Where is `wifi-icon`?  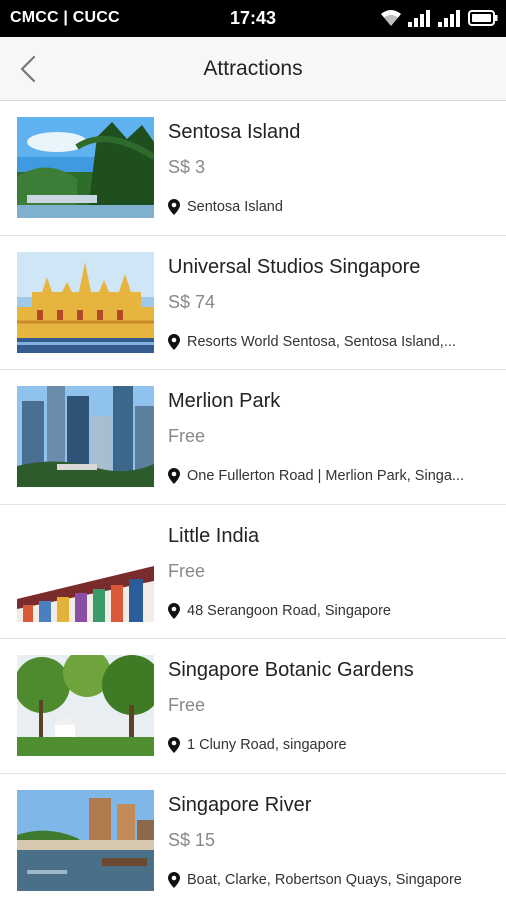
wifi-icon is located at coordinates (391, 18).